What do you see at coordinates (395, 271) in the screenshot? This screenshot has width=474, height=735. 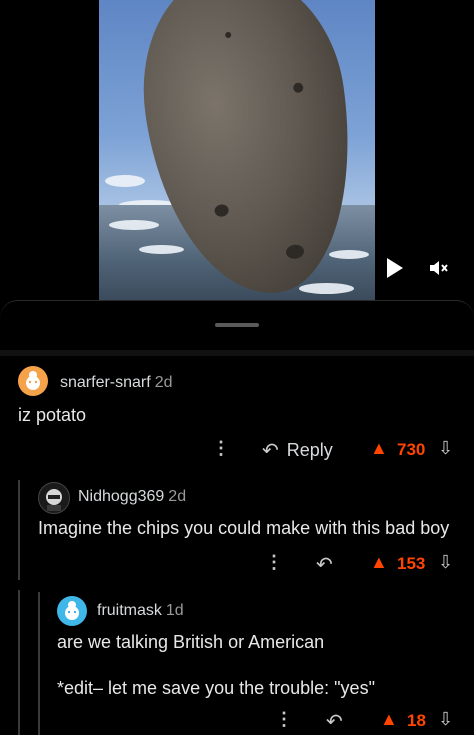 I see `play-icon` at bounding box center [395, 271].